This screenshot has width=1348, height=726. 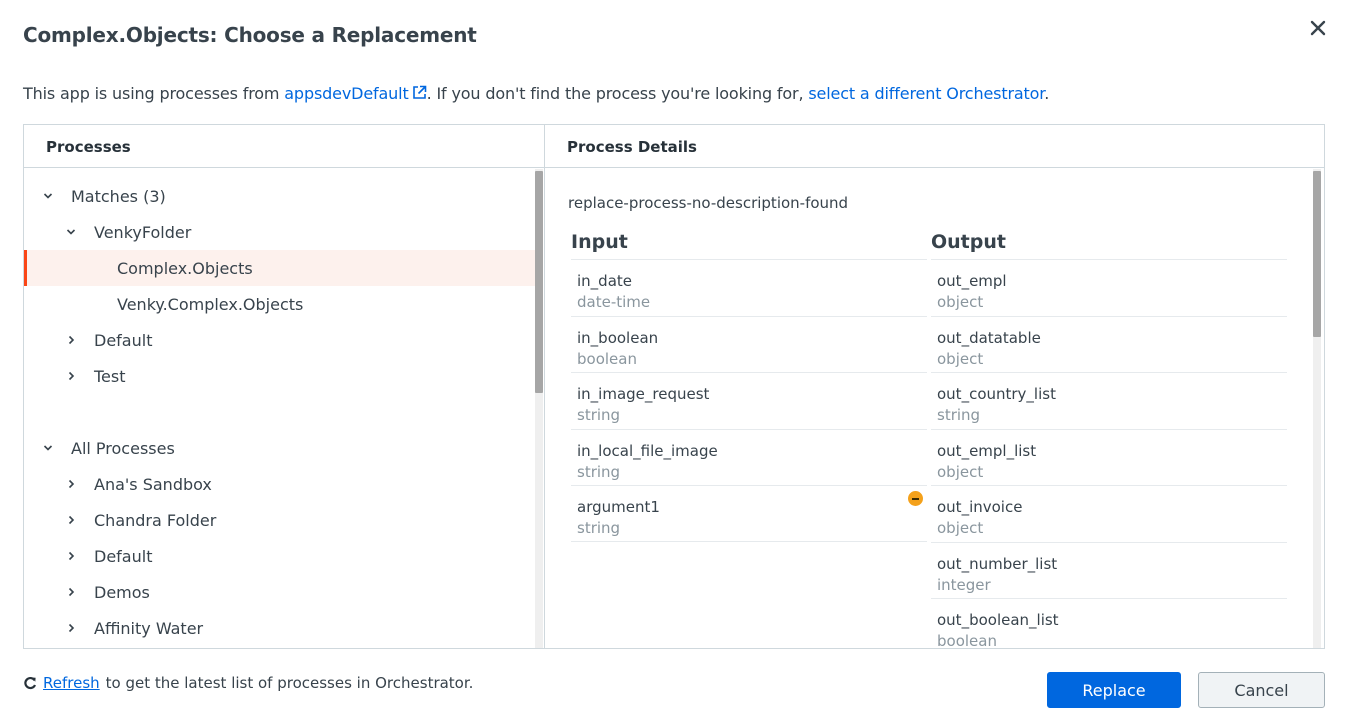 What do you see at coordinates (1109, 513) in the screenshot?
I see `output-argument: out_invoiceobject` at bounding box center [1109, 513].